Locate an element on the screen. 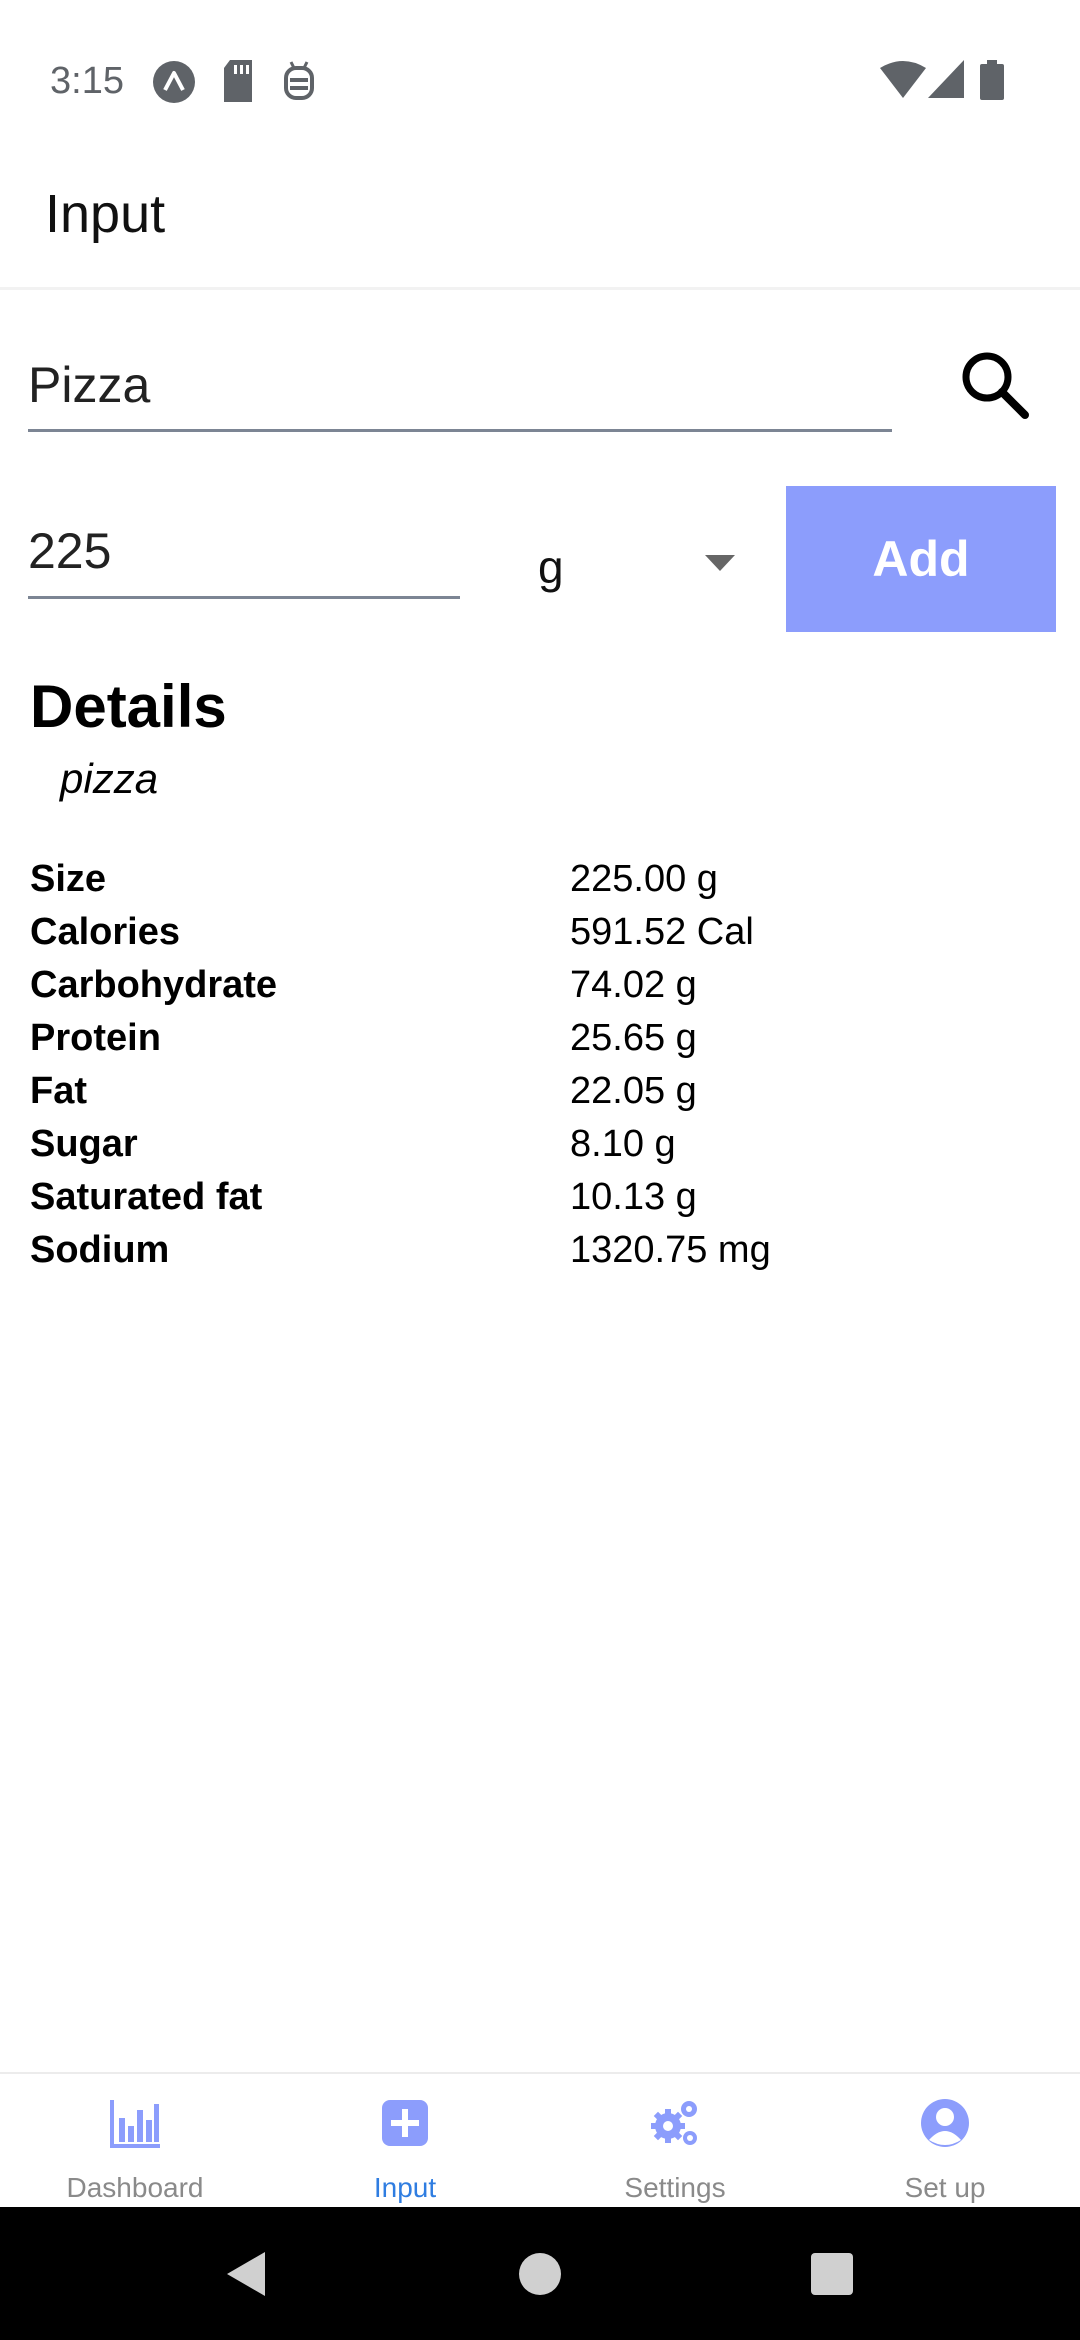  bottom-nav: Dashboard Input Settings Set up is located at coordinates (540, 2139).